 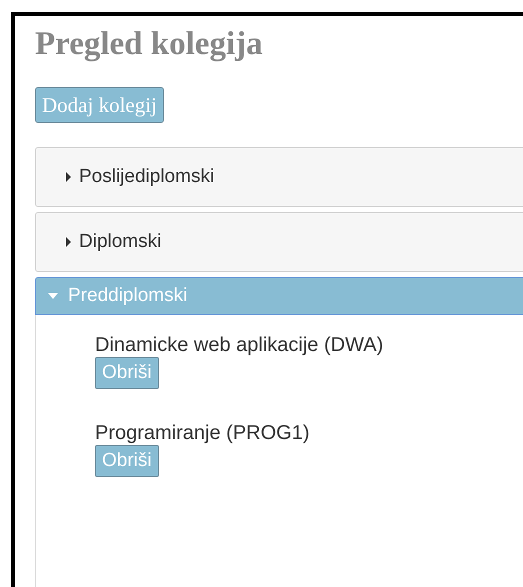 I want to click on accordion-header: Poslijediplomski, so click(x=279, y=177).